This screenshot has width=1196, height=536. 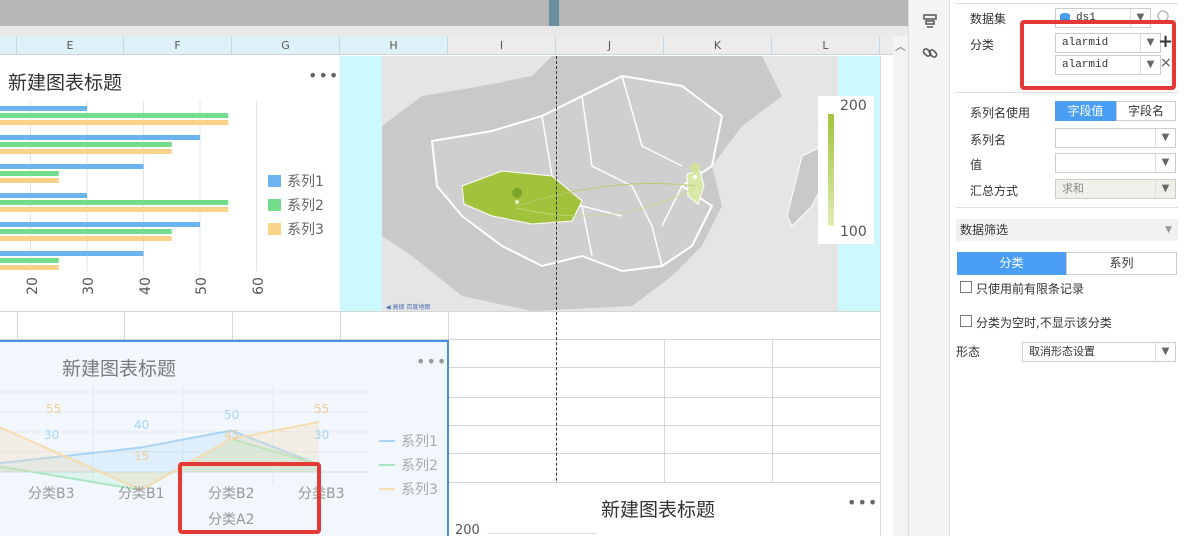 What do you see at coordinates (305, 206) in the screenshot?
I see `bar-legend-label-2: 系列2` at bounding box center [305, 206].